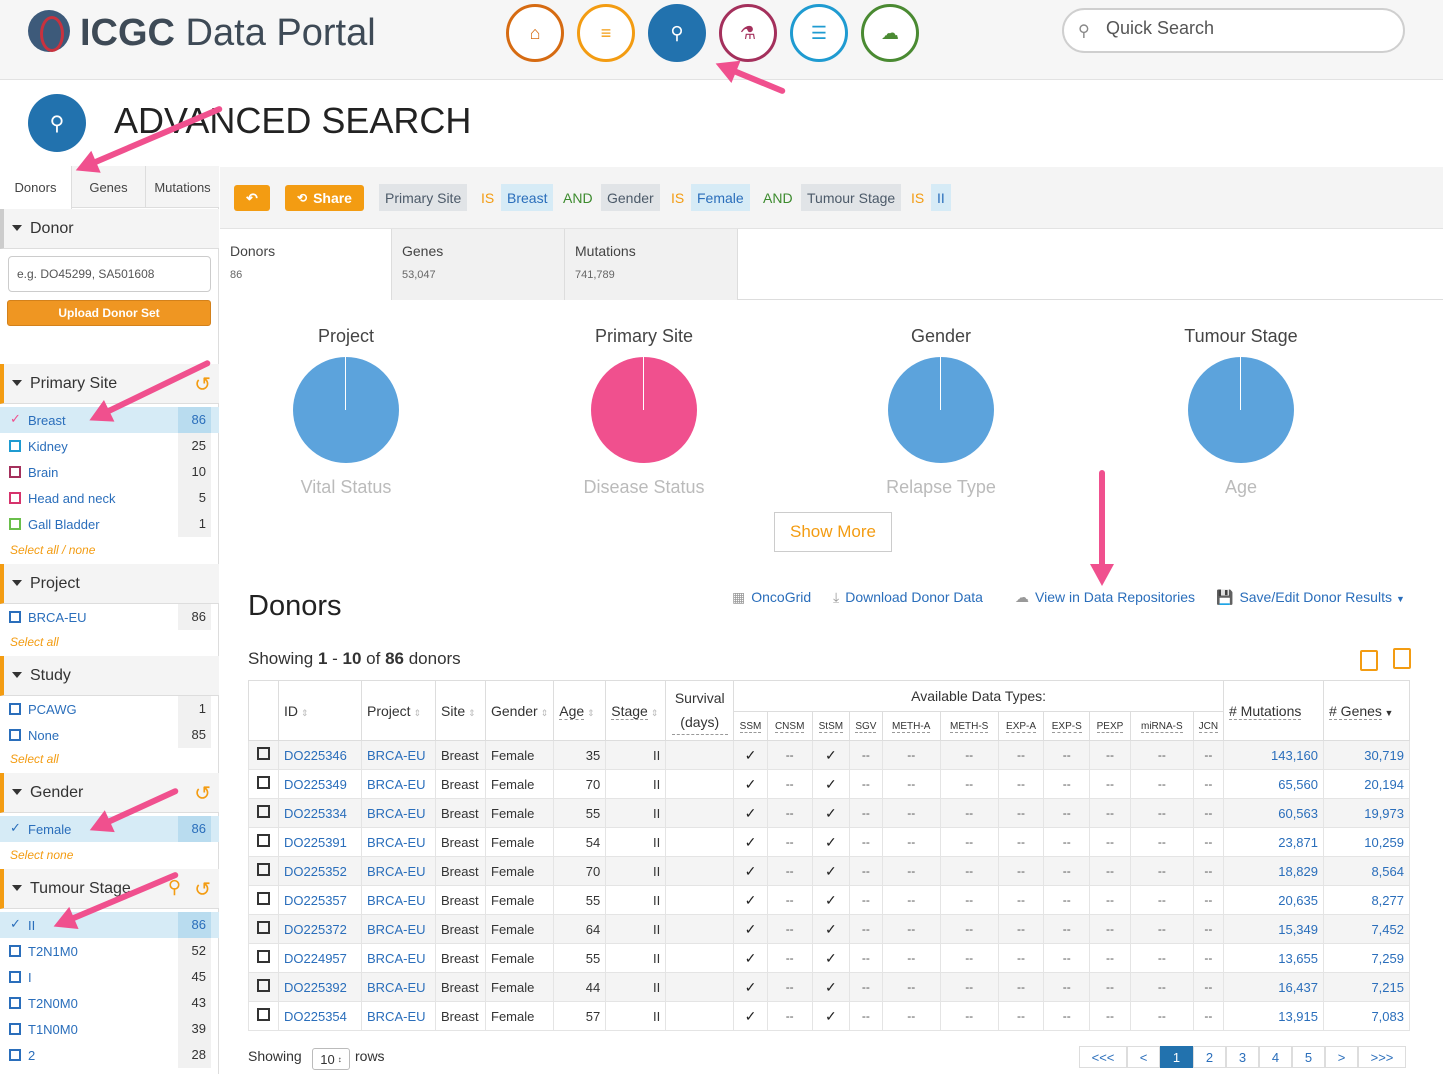  What do you see at coordinates (109, 584) in the screenshot?
I see `project-section-header: Project` at bounding box center [109, 584].